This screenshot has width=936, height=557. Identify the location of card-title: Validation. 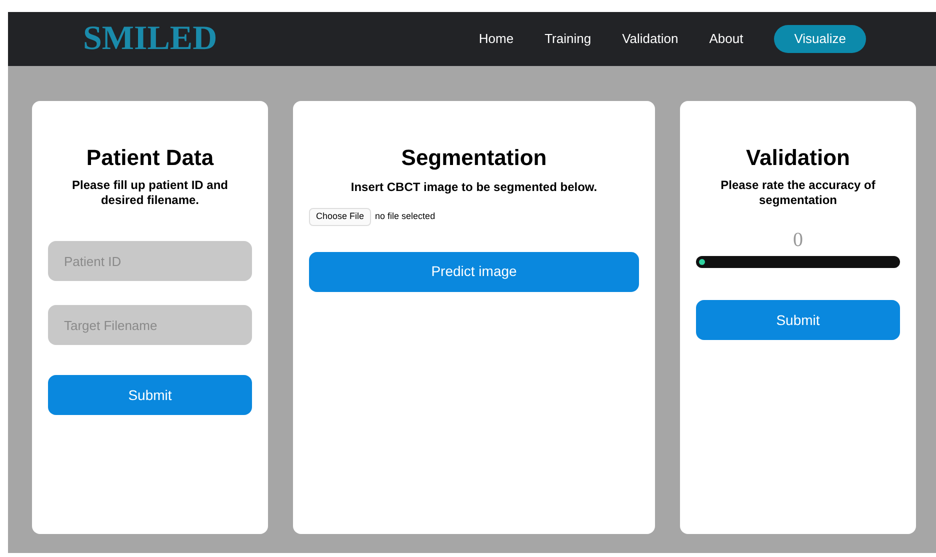
(798, 158).